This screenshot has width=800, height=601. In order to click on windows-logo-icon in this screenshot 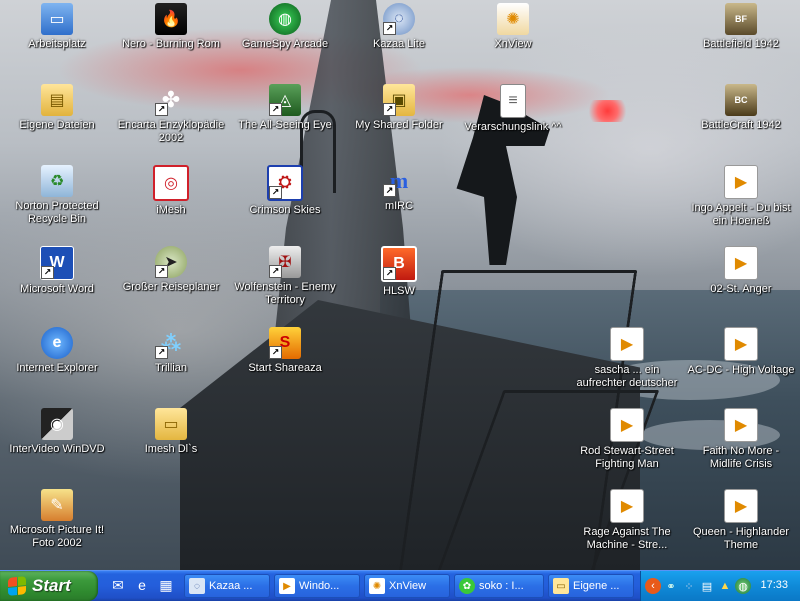, I will do `click(17, 586)`.